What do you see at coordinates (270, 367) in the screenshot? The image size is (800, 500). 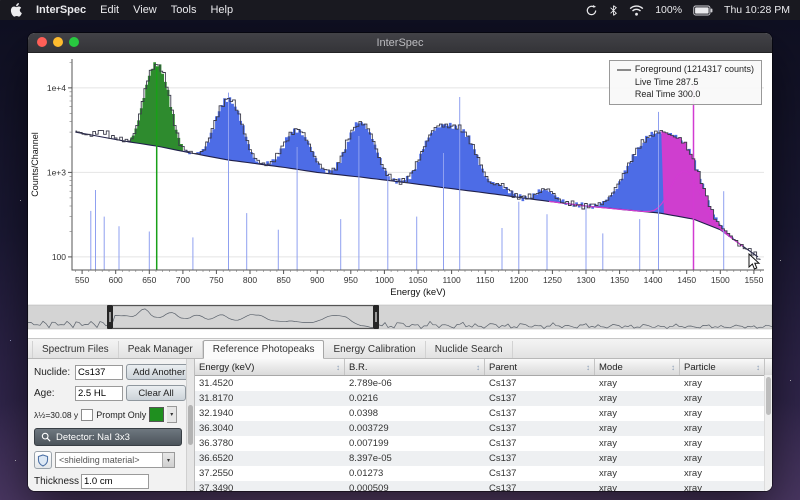 I see `column-header-energy-kev: Energy (keV) ↕` at bounding box center [270, 367].